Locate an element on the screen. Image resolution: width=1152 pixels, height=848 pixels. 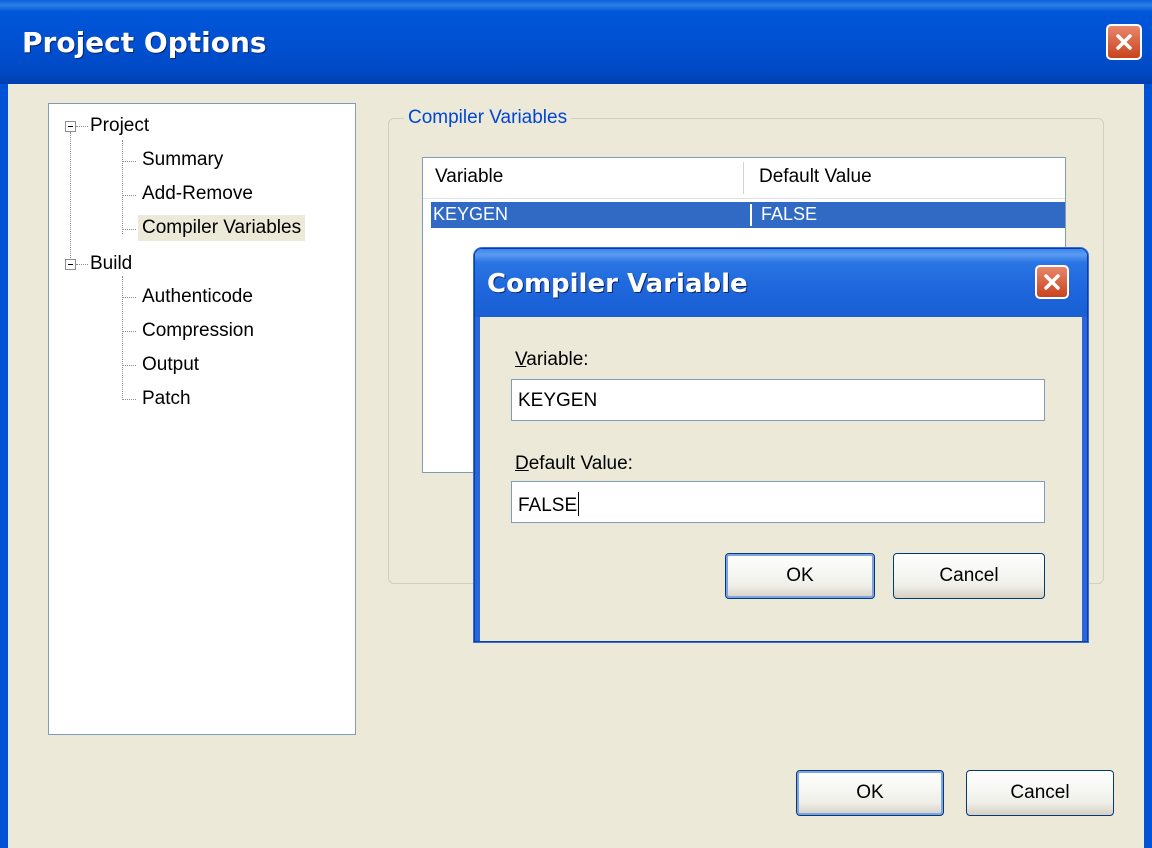
tree-item-patch: Patch is located at coordinates (166, 399).